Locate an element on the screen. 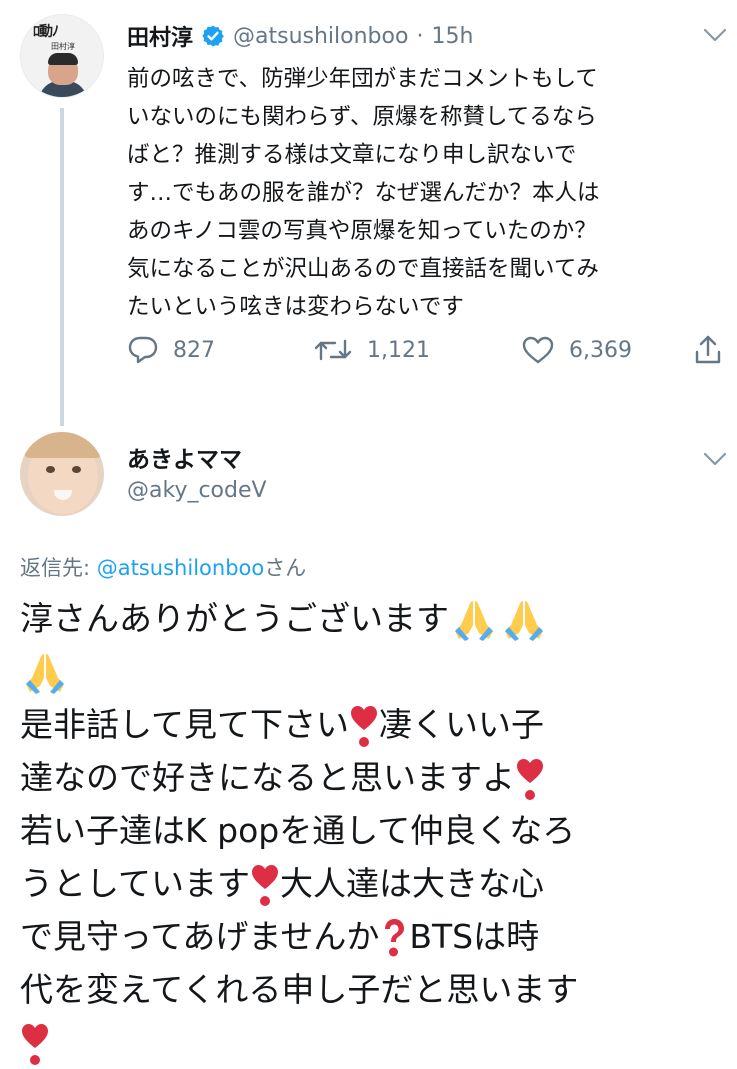 The height and width of the screenshot is (1069, 737). retweet-button: 1,121 is located at coordinates (371, 350).